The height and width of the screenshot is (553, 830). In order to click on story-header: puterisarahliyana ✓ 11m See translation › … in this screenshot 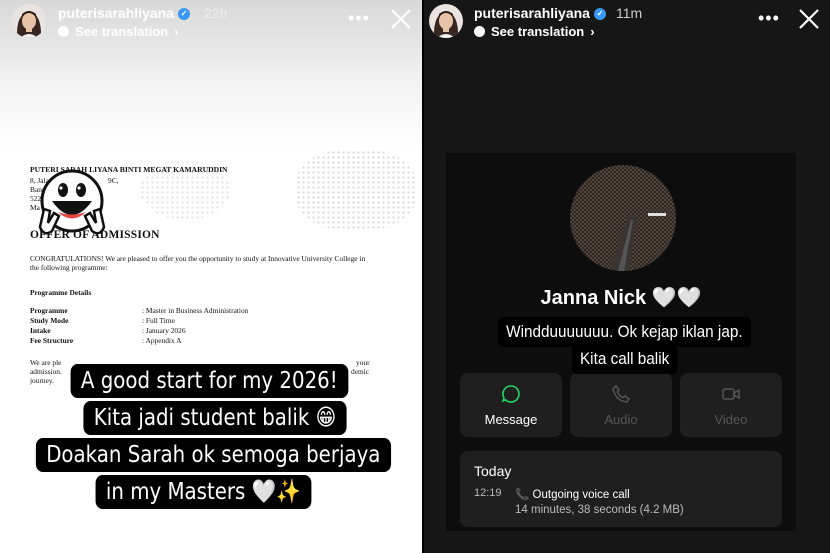, I will do `click(627, 23)`.